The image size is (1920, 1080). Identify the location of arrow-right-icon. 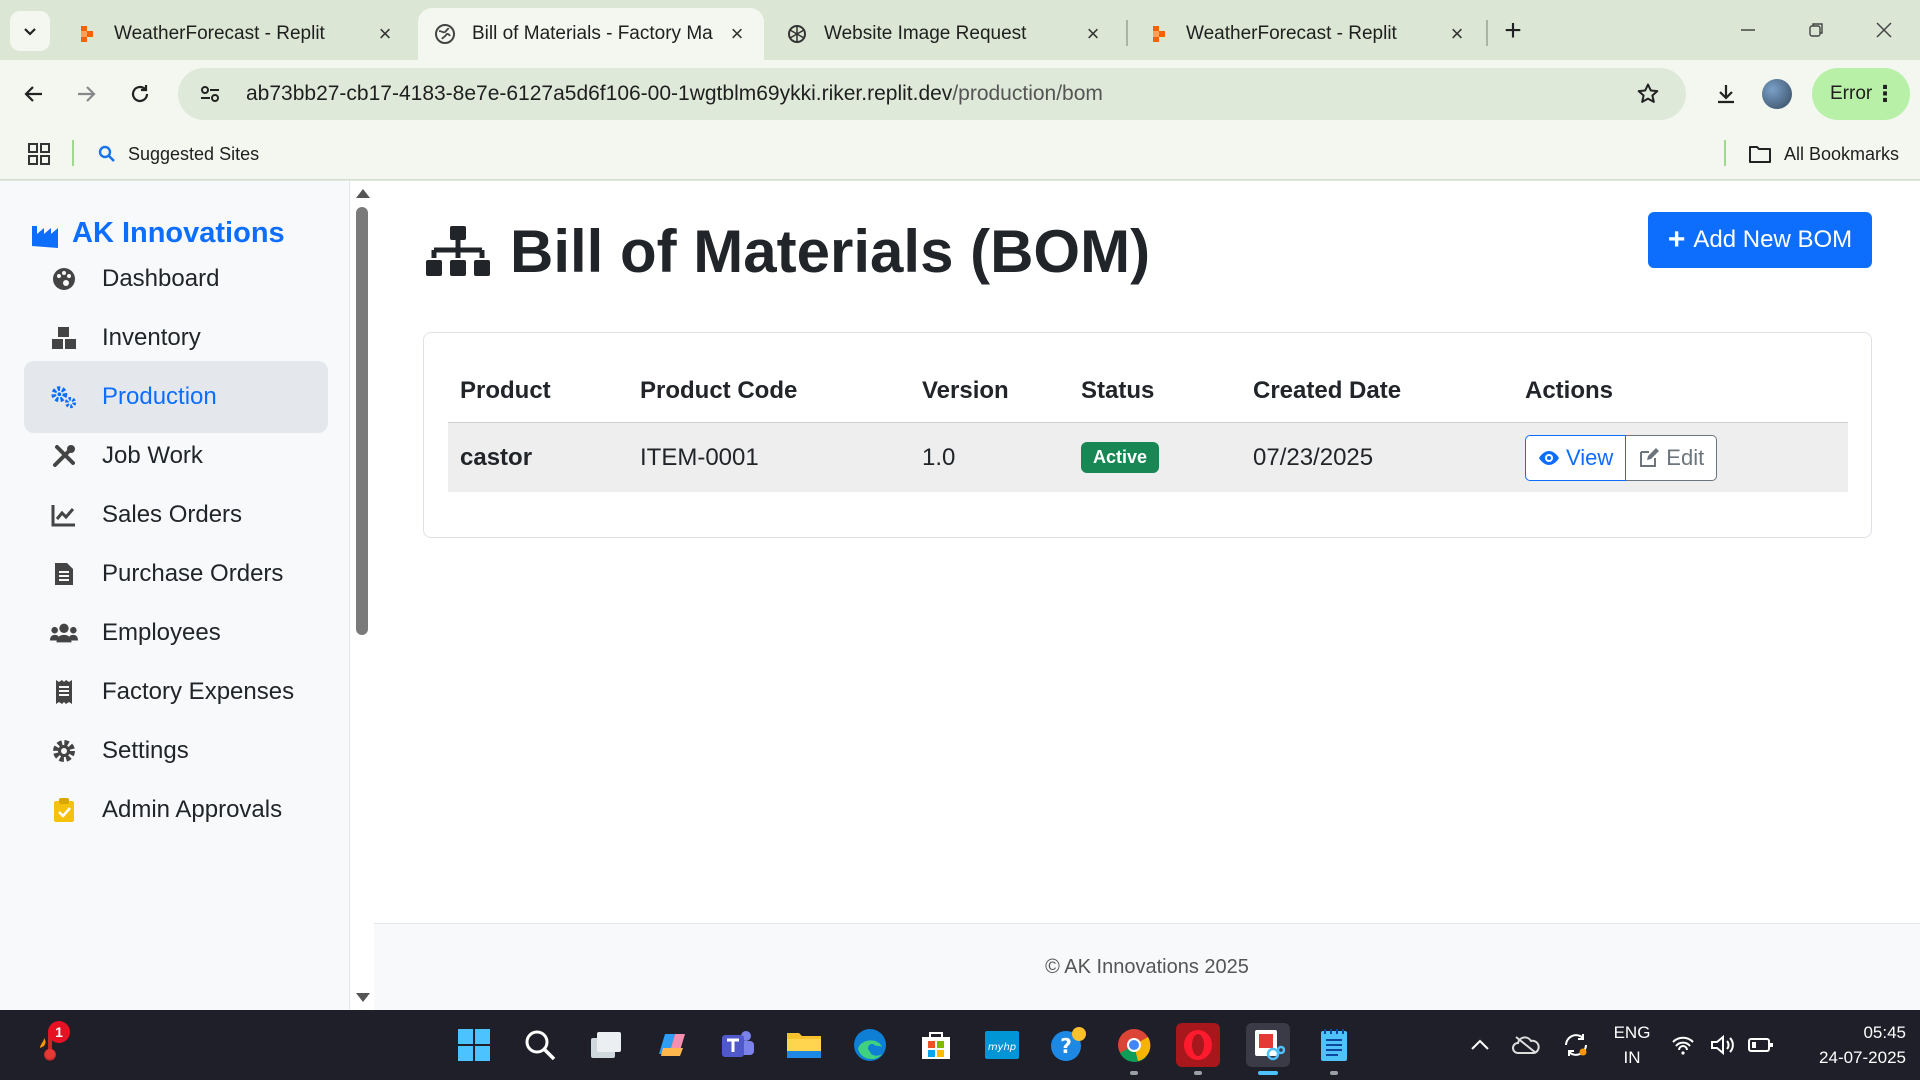
(87, 94).